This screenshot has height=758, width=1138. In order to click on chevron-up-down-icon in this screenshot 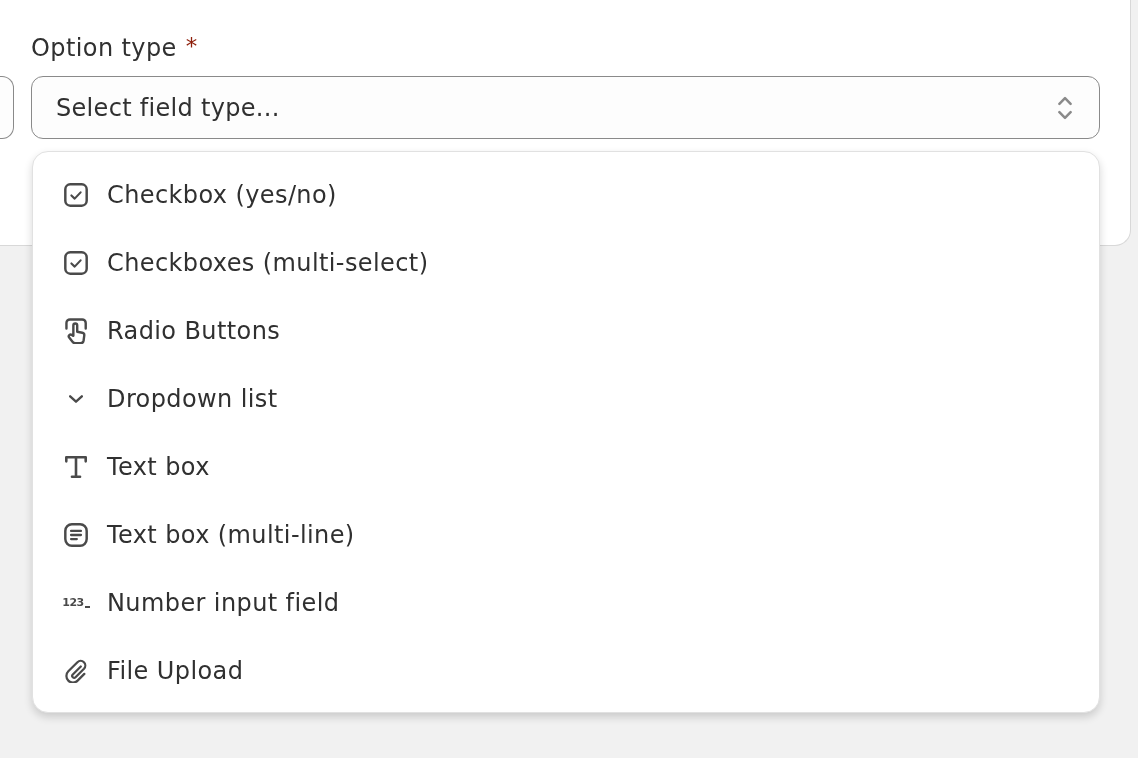, I will do `click(1065, 107)`.